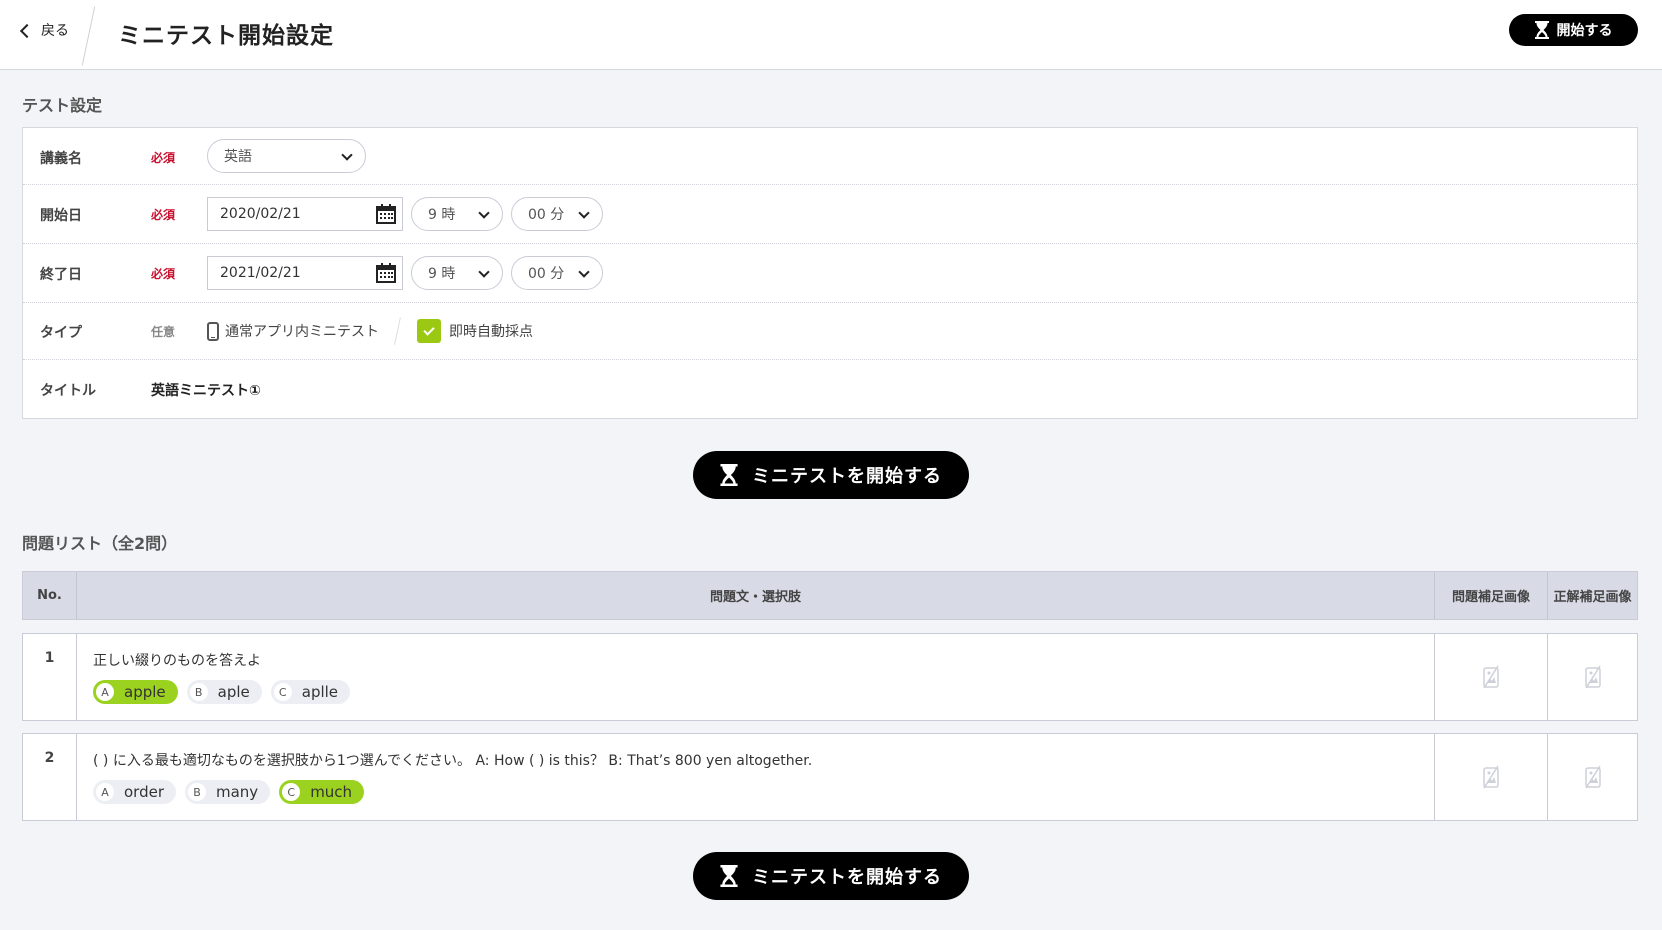 The image size is (1662, 930). What do you see at coordinates (830, 389) in the screenshot?
I see `title-row: タイトル 英語ミニテスト①` at bounding box center [830, 389].